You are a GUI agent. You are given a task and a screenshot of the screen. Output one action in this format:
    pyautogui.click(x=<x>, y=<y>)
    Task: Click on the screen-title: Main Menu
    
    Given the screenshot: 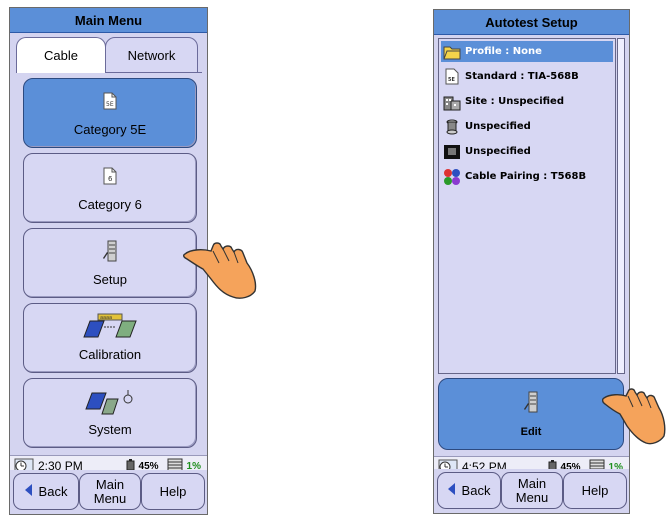 What is the action you would take?
    pyautogui.click(x=108, y=20)
    